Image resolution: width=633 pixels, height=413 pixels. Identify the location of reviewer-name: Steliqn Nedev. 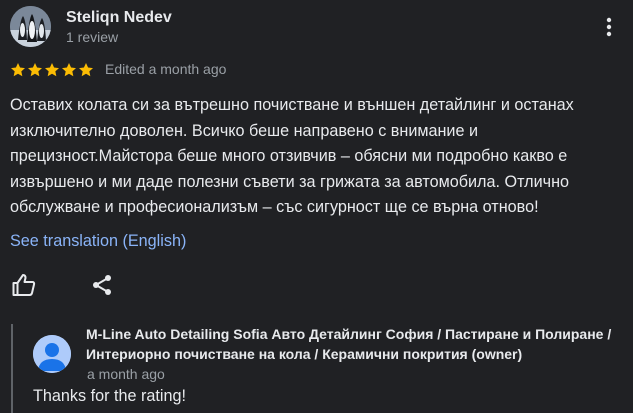
(119, 17).